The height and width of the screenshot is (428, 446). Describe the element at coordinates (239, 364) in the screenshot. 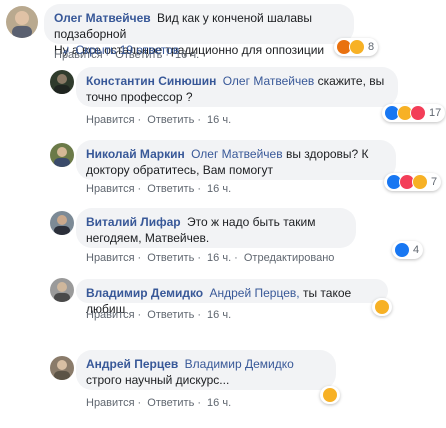

I see `mention-link: Владимир Демидко` at that location.